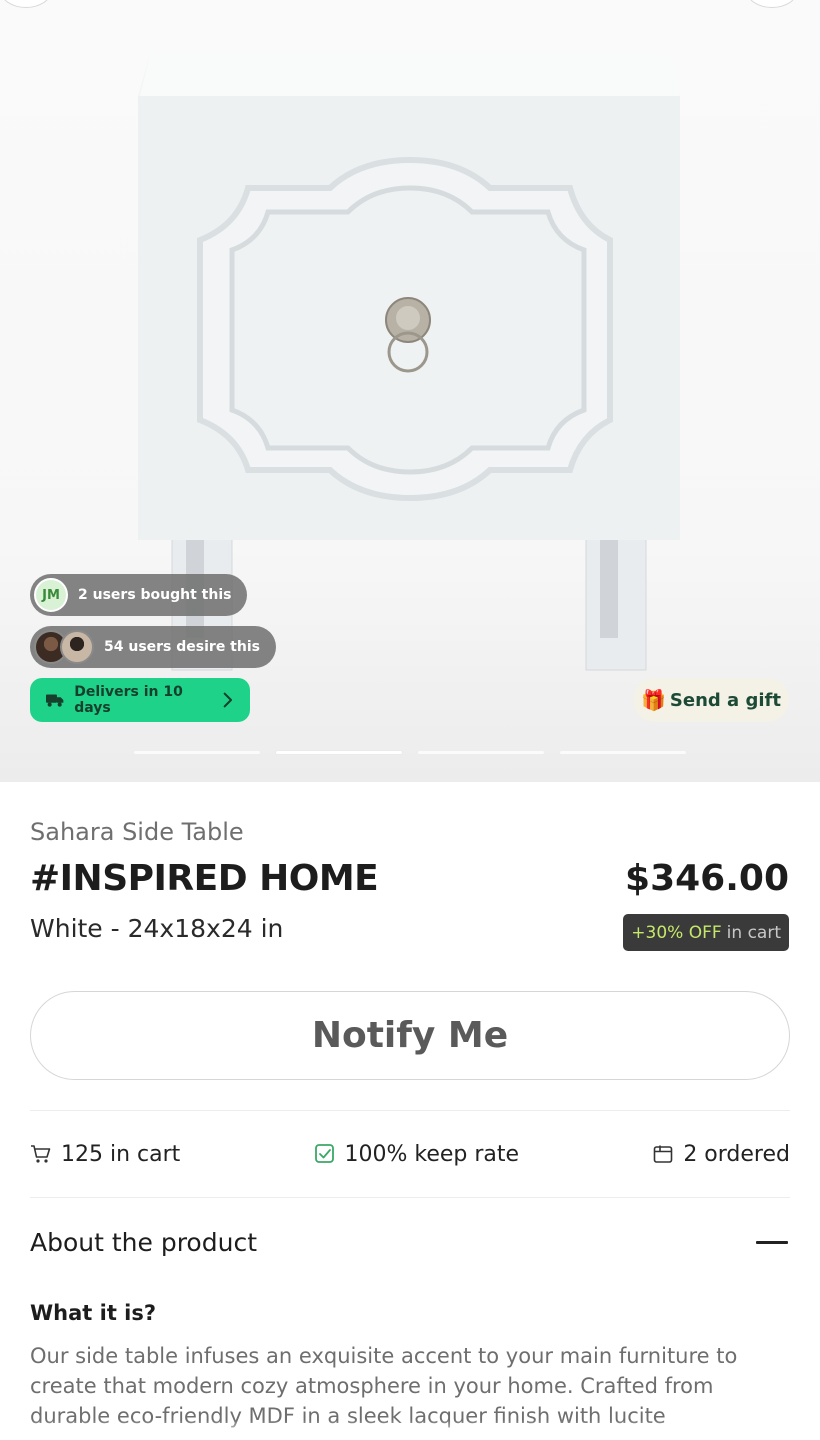 This screenshot has width=820, height=1440. I want to click on stat-in-cart: 125 in cart, so click(105, 1154).